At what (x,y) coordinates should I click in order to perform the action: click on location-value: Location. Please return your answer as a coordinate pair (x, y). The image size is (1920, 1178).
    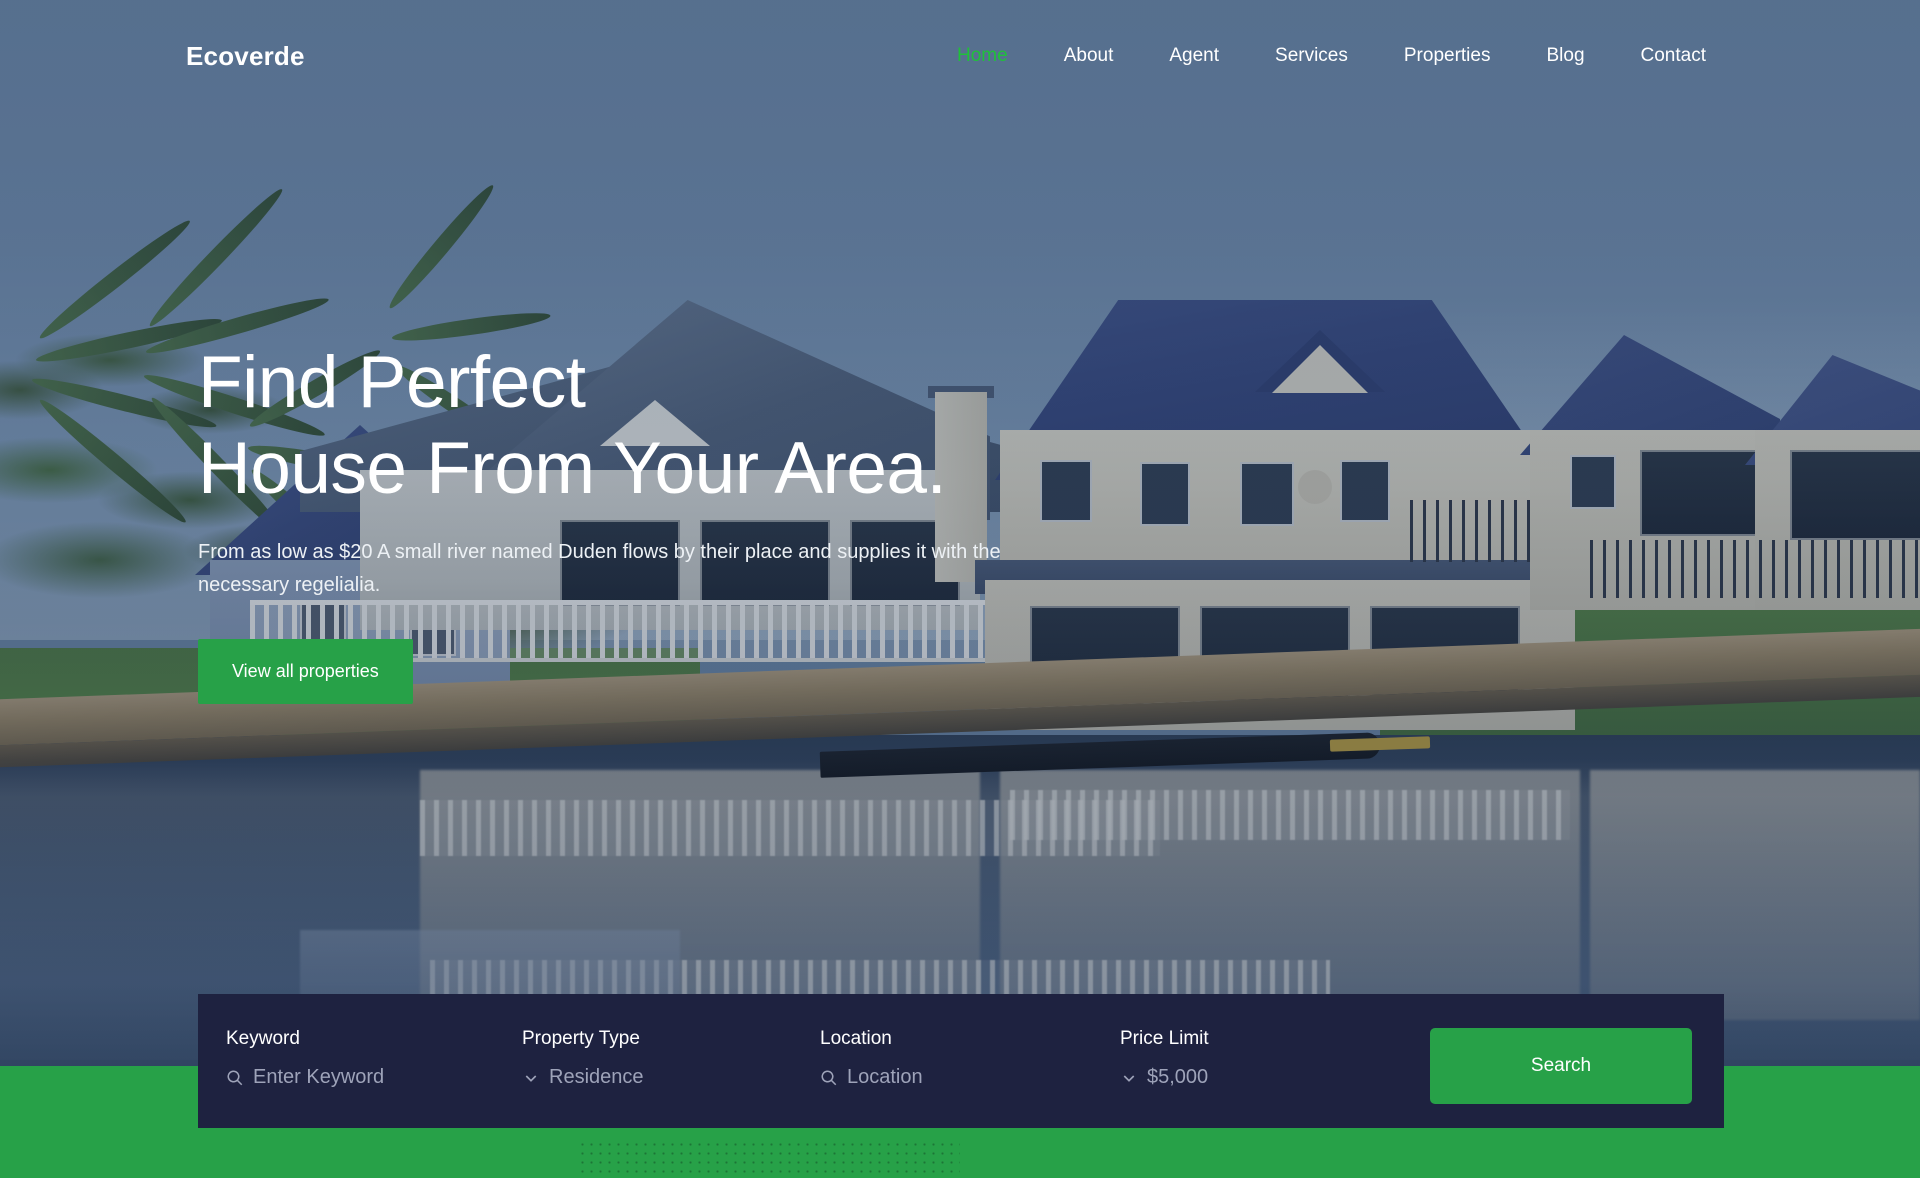
    Looking at the image, I should click on (885, 1077).